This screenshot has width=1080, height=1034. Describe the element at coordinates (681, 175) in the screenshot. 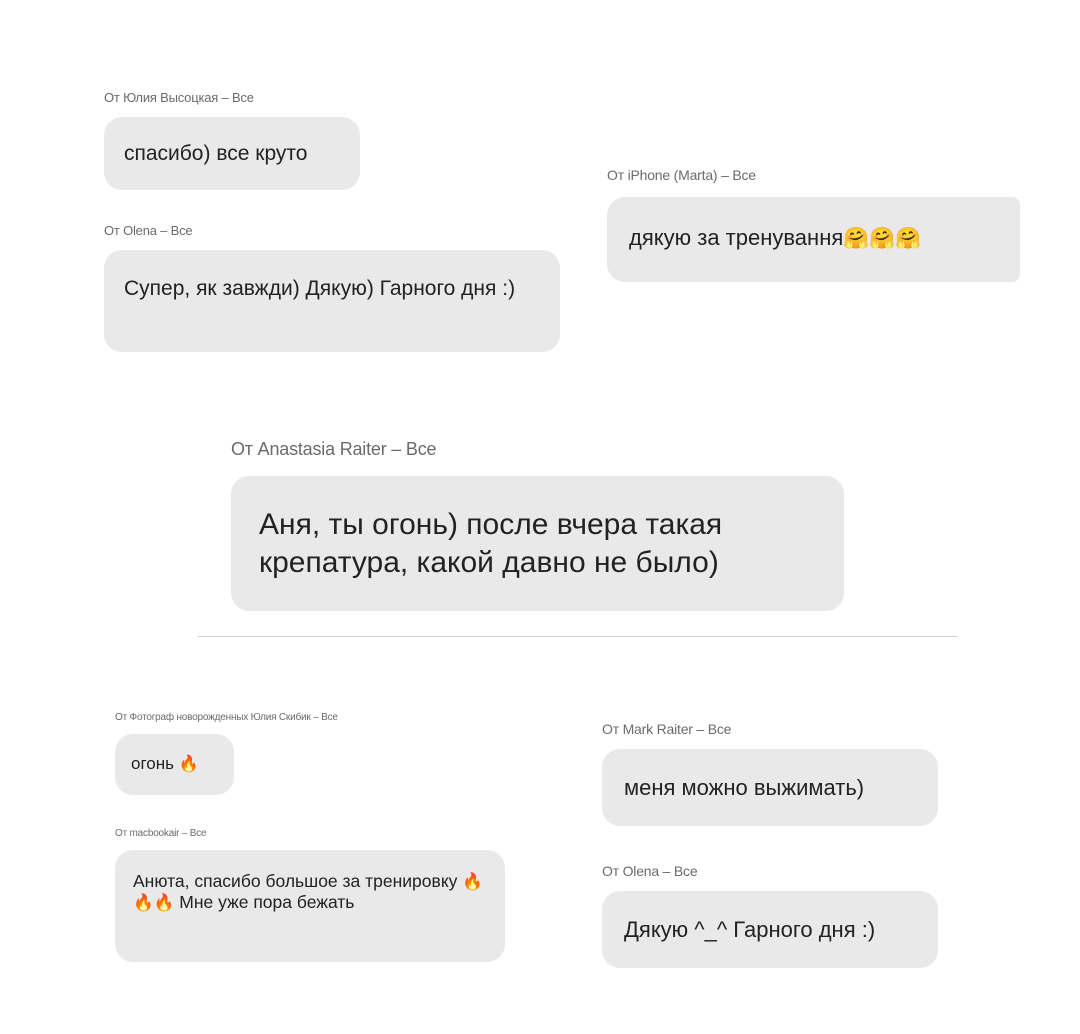

I see `message-sender: От iPhone (Marta) – Все` at that location.